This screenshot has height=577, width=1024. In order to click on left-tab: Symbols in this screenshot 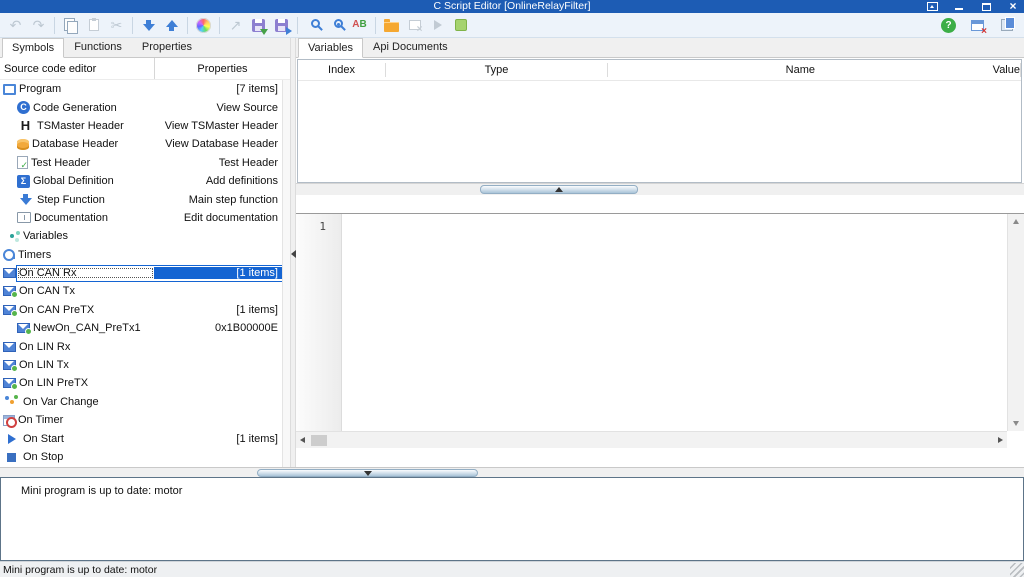, I will do `click(33, 48)`.